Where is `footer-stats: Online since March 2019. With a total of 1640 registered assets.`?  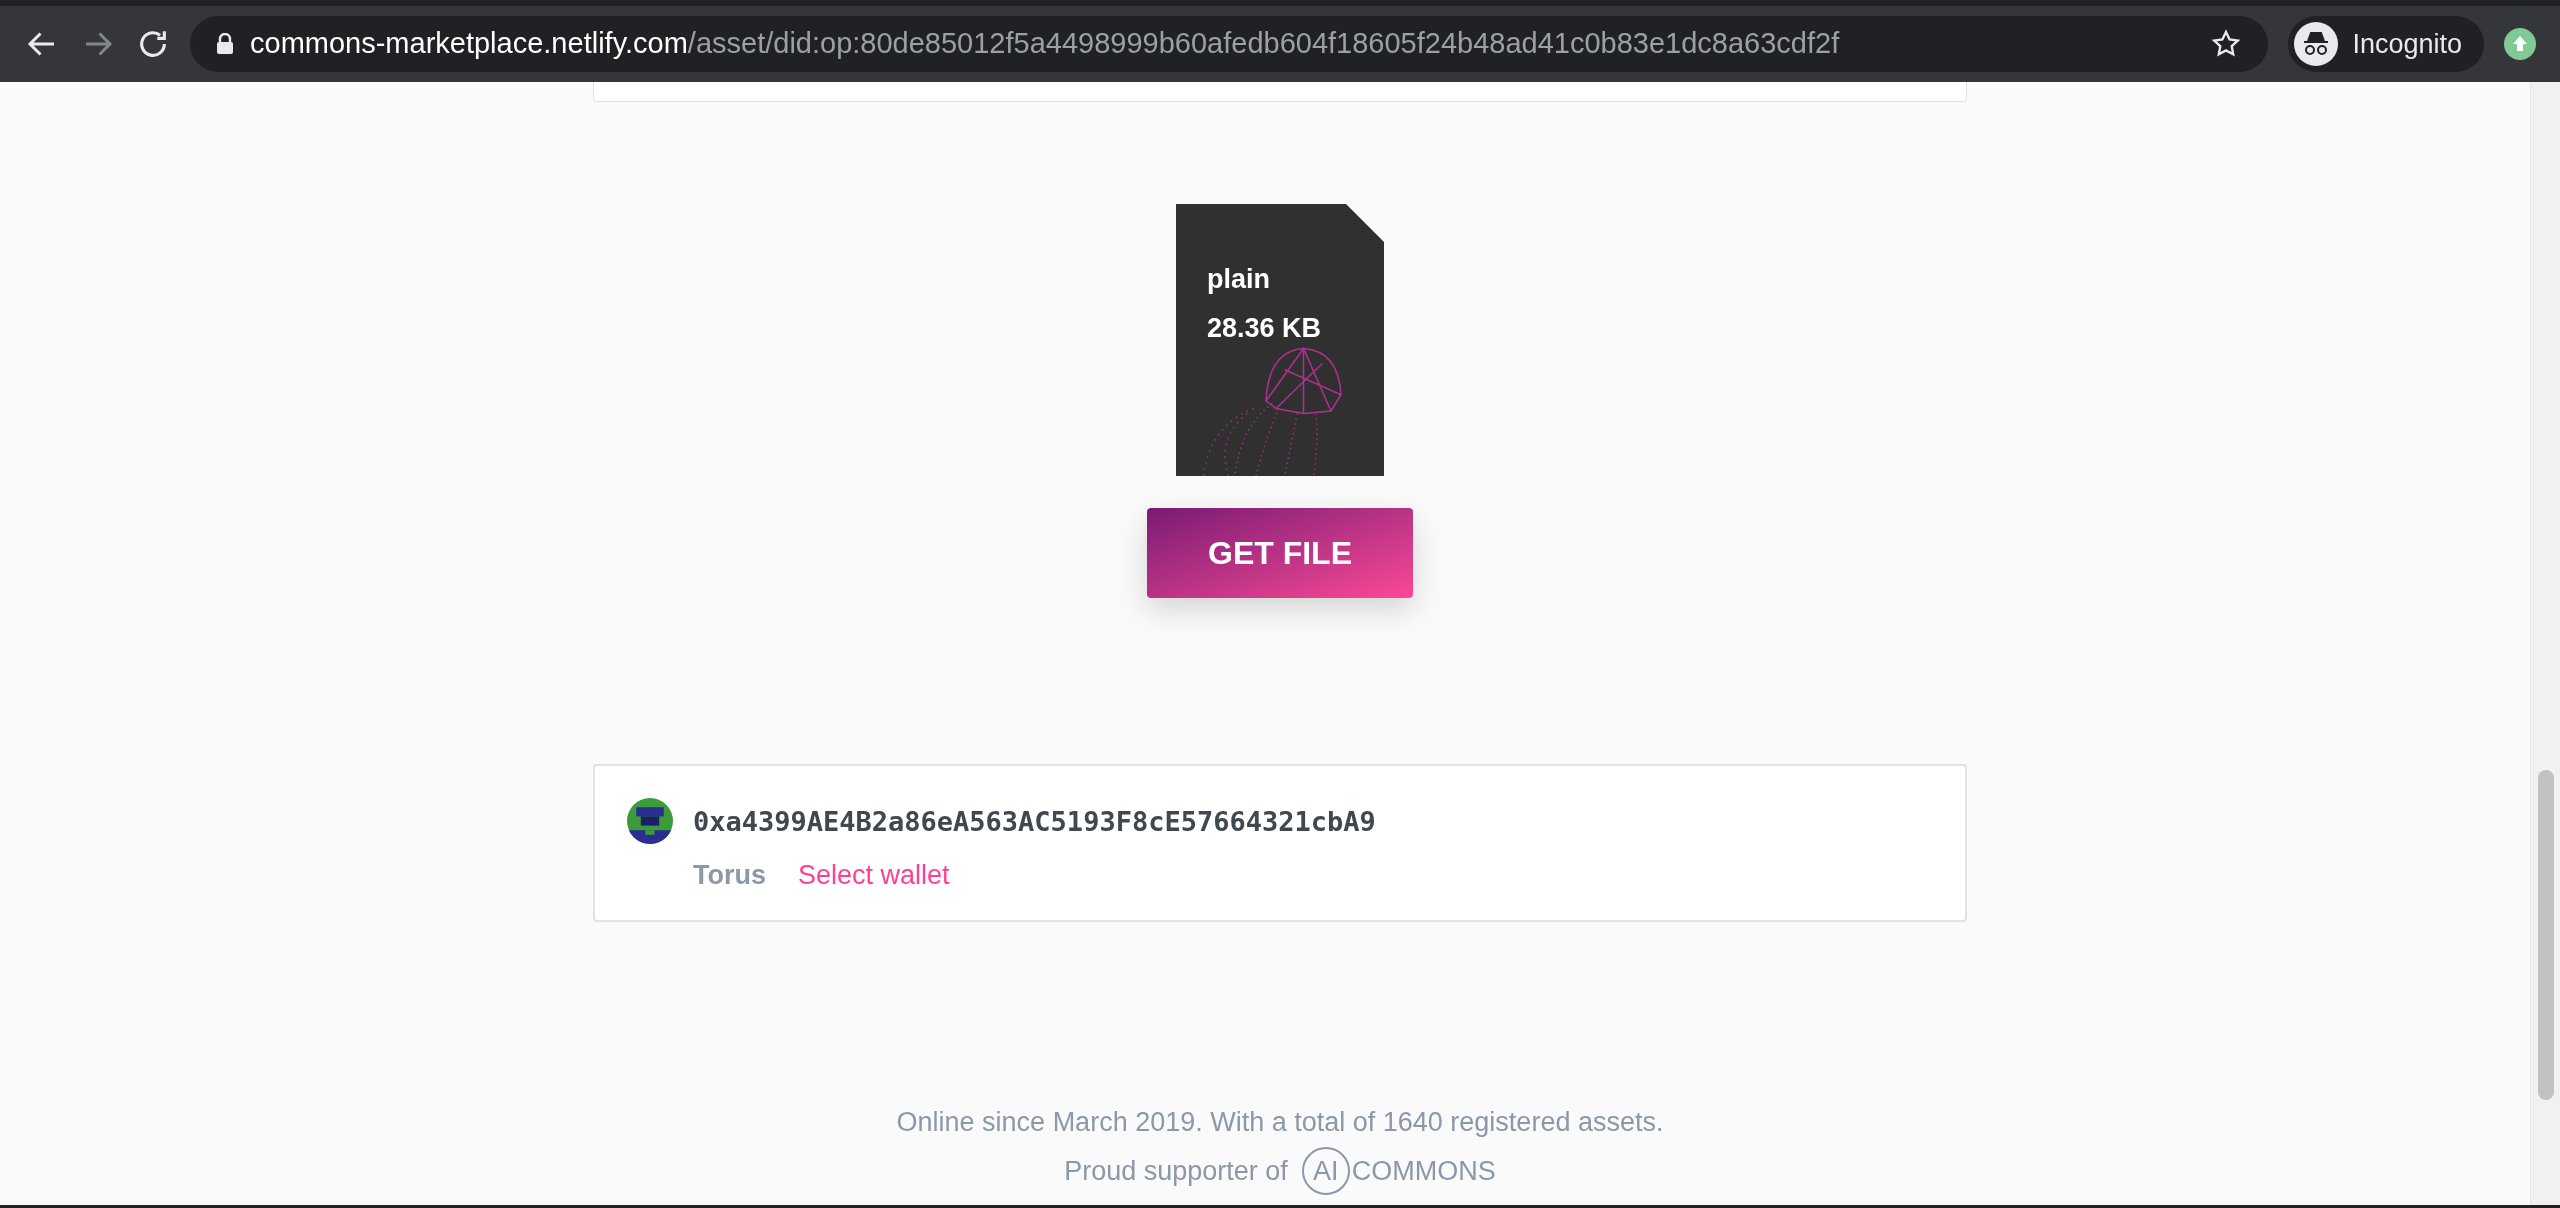 footer-stats: Online since March 2019. With a total of 1640 registered assets. is located at coordinates (1280, 1122).